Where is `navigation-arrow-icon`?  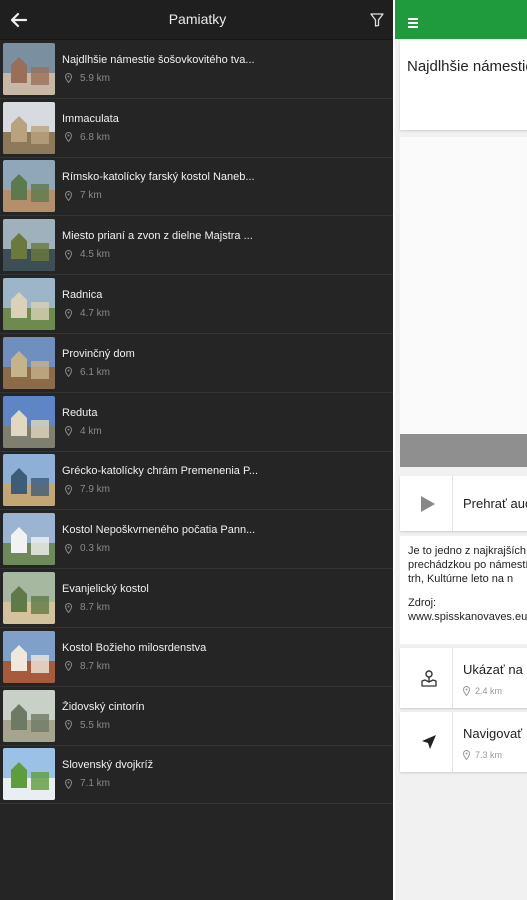
navigation-arrow-icon is located at coordinates (429, 742).